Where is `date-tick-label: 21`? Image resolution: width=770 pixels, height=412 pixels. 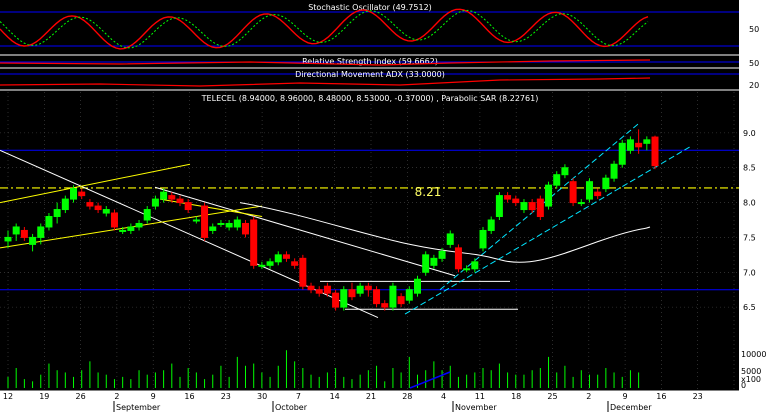 date-tick-label: 21 is located at coordinates (371, 396).